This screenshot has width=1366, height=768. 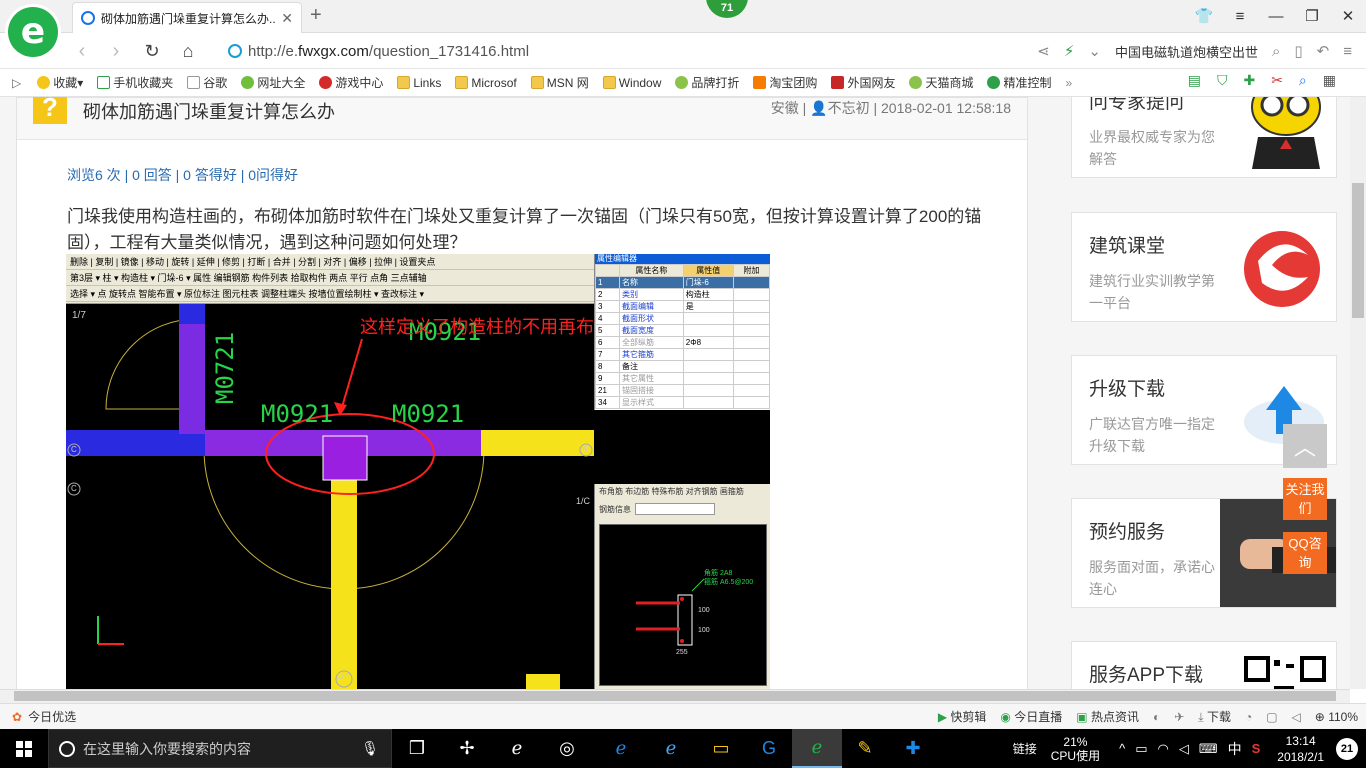 What do you see at coordinates (187, 17) in the screenshot?
I see `browser-tab: 砌体加筋遇门垛重复计算怎么办... ✕` at bounding box center [187, 17].